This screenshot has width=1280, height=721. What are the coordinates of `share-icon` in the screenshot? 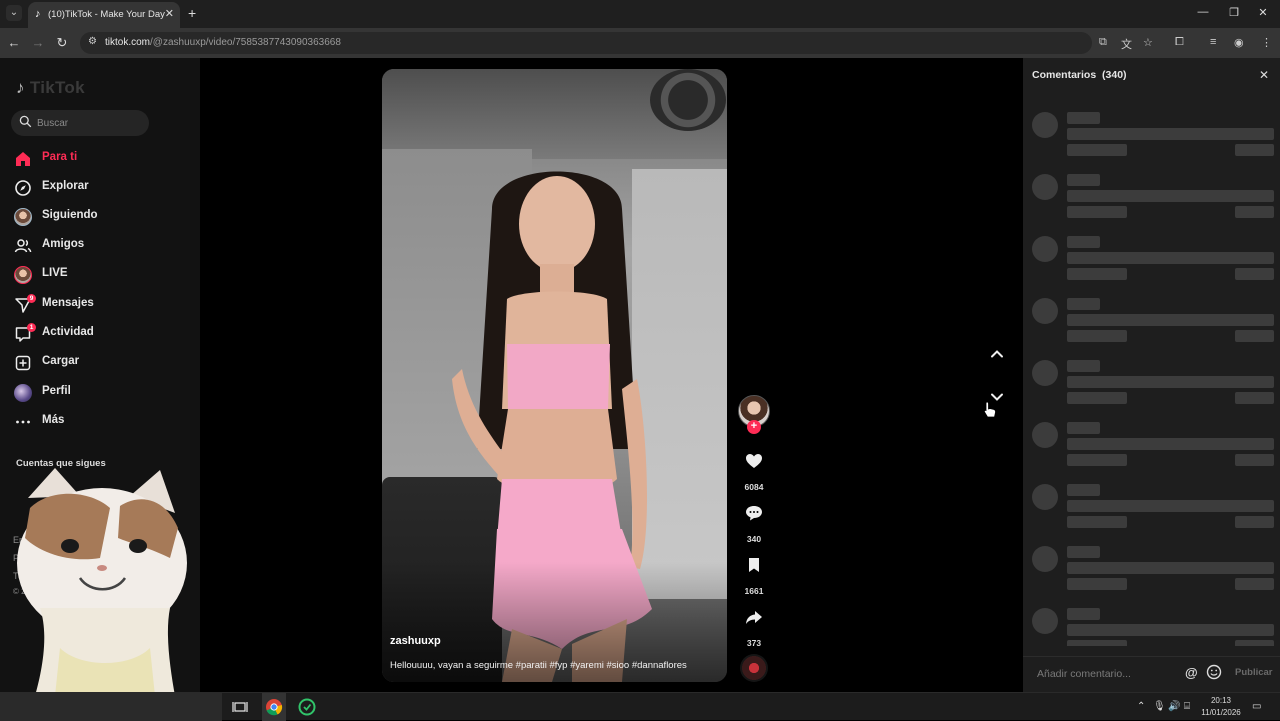 It's located at (754, 617).